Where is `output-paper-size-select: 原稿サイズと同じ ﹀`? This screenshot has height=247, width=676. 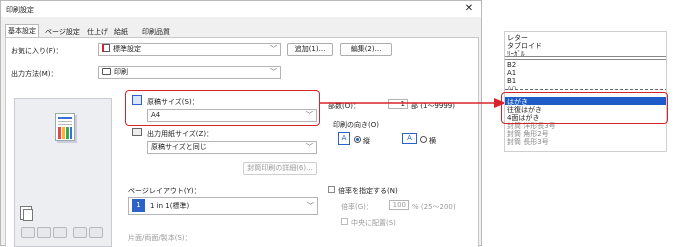
output-paper-size-select: 原稿サイズと同じ ﹀ is located at coordinates (232, 147).